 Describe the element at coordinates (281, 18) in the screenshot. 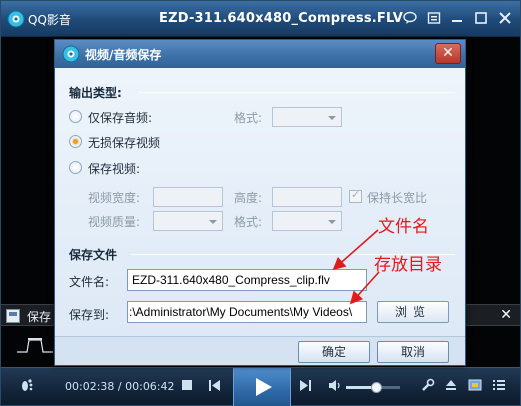

I see `file-title: EZD-311.640x480_Compress.FLV` at that location.